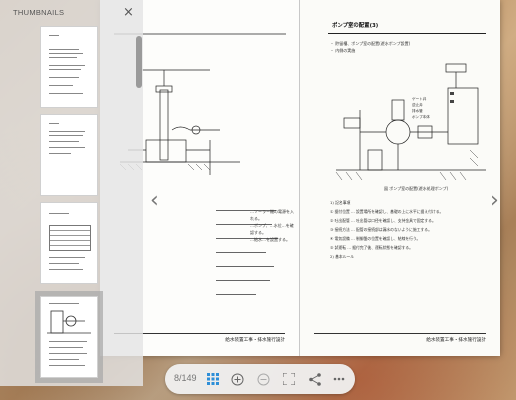 This screenshot has height=400, width=516. I want to click on diagram-label: ポンプ本体, so click(421, 117).